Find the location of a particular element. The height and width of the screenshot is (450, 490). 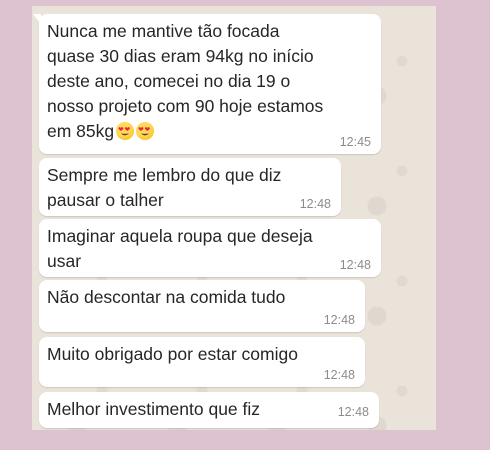

message-text: Imaginar aquela roupa que deseja usar is located at coordinates (180, 249).